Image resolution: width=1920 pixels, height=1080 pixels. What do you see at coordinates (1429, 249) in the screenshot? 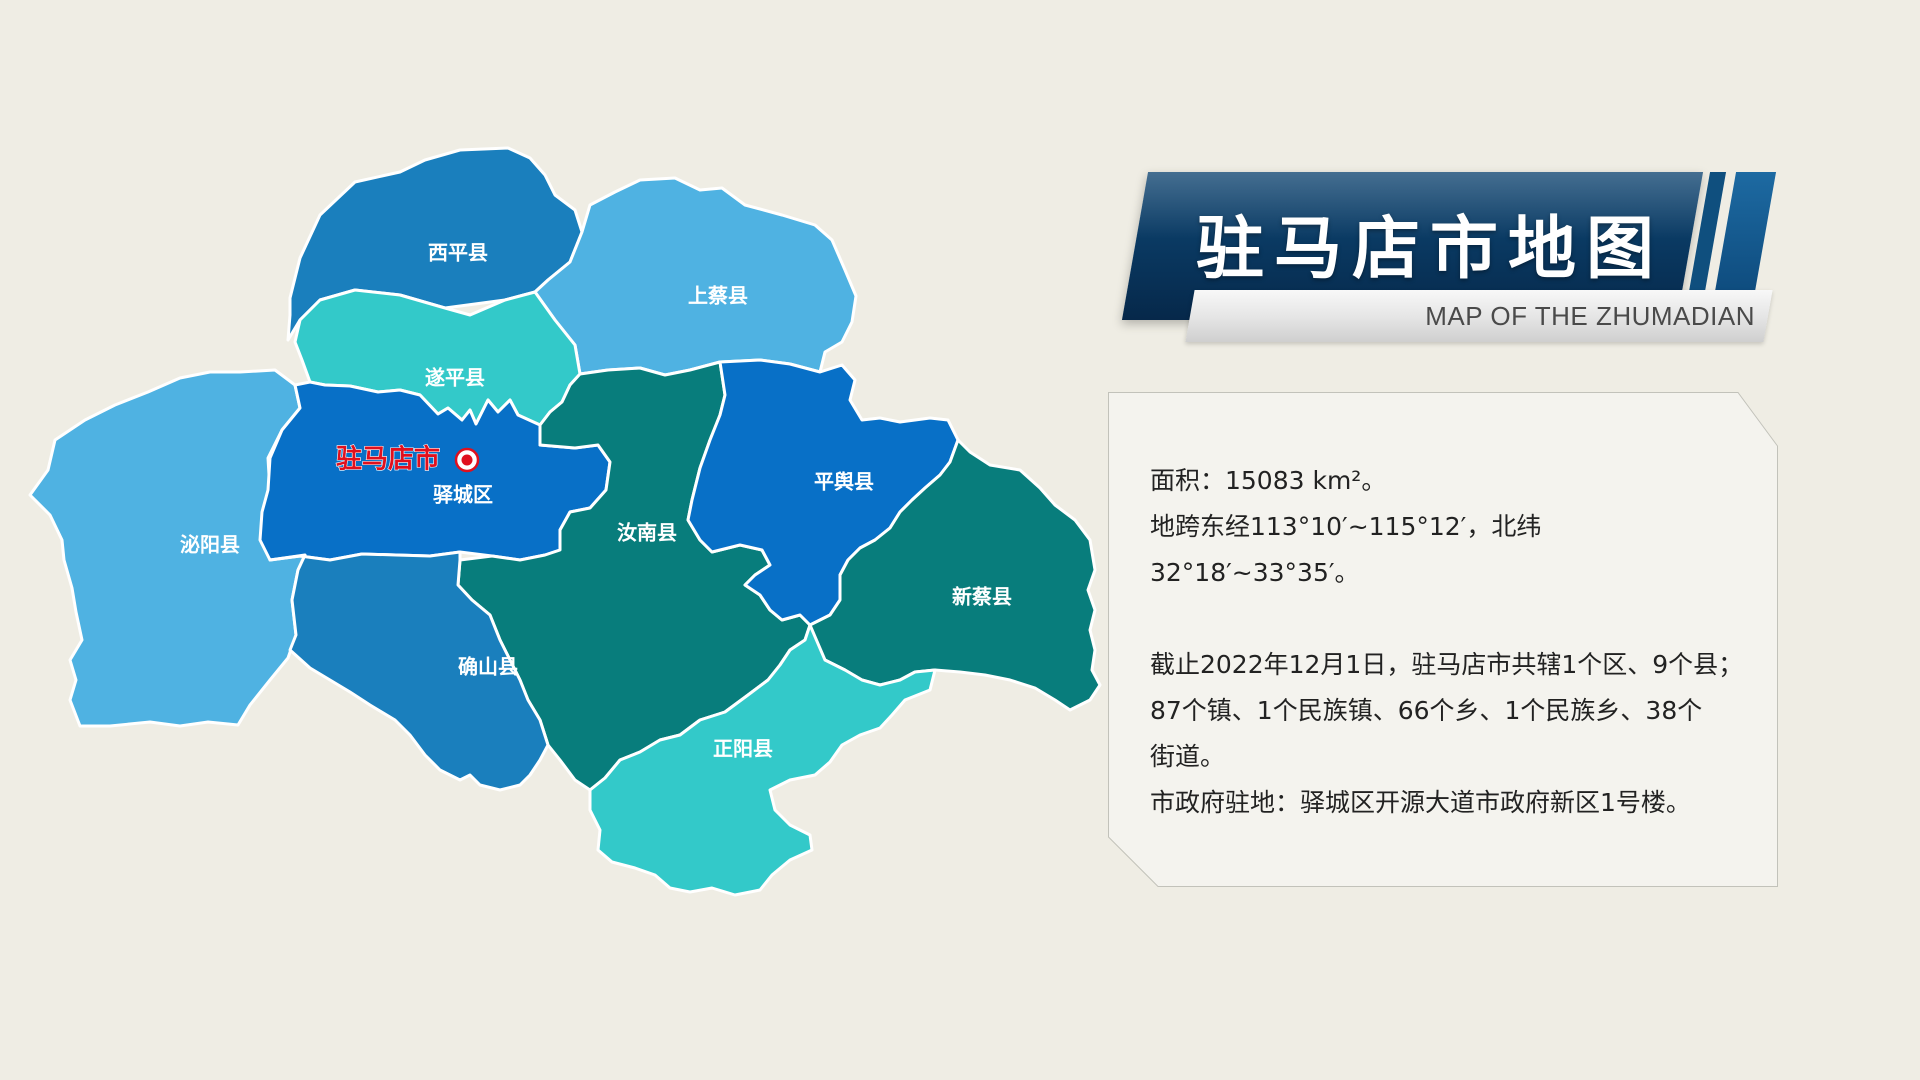
I see `page-title: 驻马店市地图` at bounding box center [1429, 249].